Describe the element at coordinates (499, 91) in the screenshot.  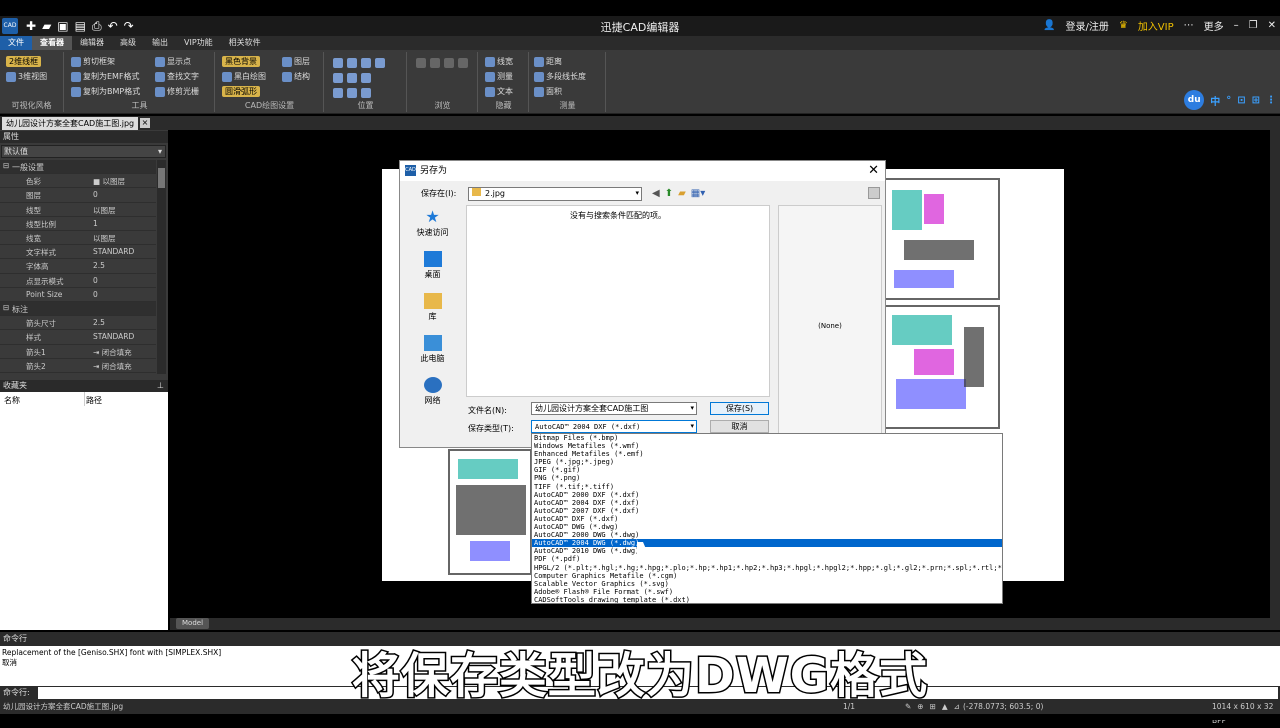
I see `text-hide-button: 文本` at that location.